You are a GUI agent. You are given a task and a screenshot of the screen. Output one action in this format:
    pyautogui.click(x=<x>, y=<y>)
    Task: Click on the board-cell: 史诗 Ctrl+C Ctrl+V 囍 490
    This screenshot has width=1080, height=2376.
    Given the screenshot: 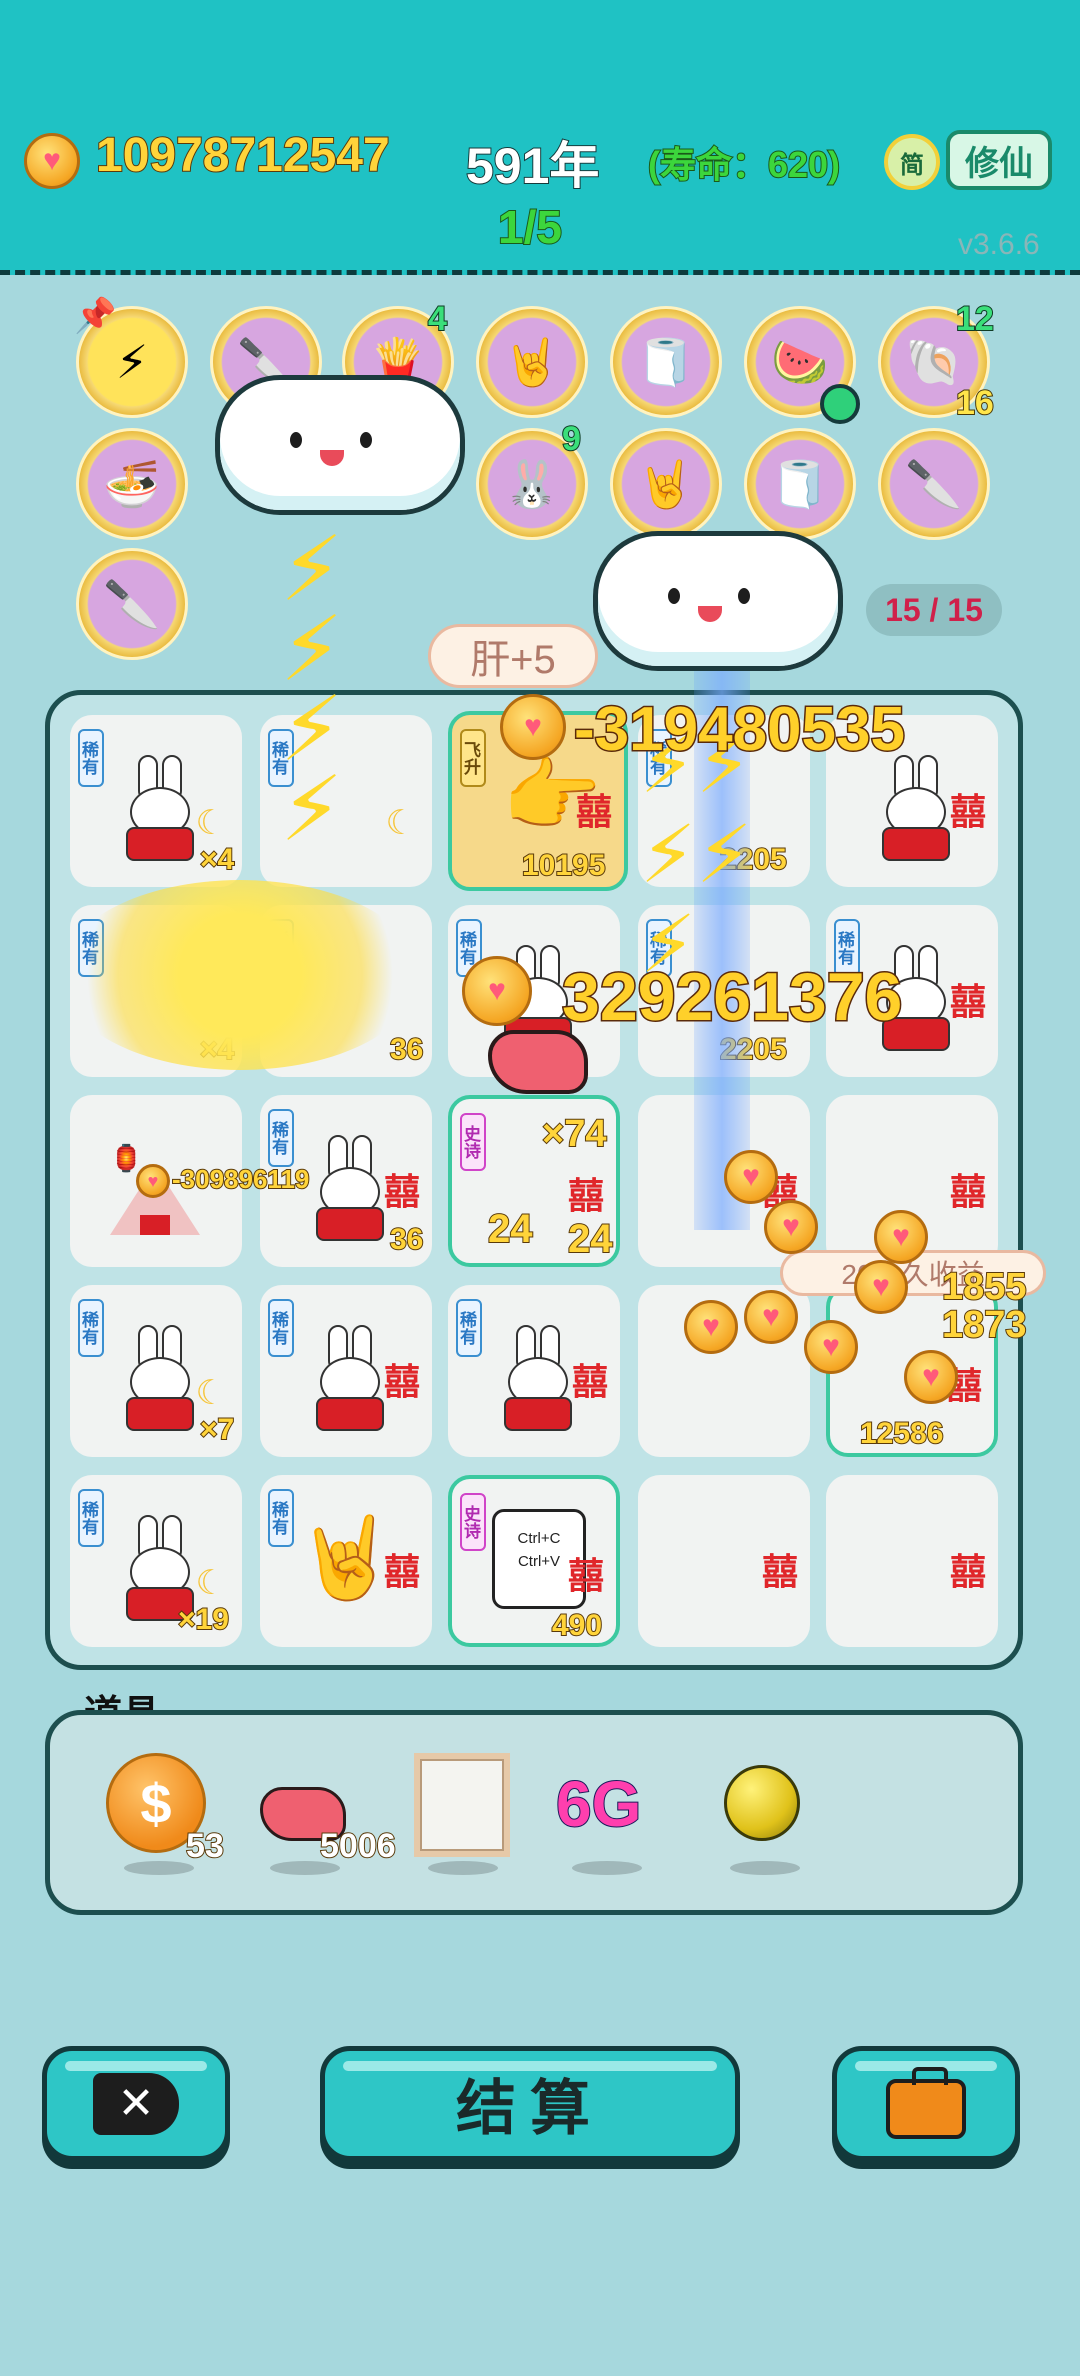 What is the action you would take?
    pyautogui.click(x=534, y=1561)
    